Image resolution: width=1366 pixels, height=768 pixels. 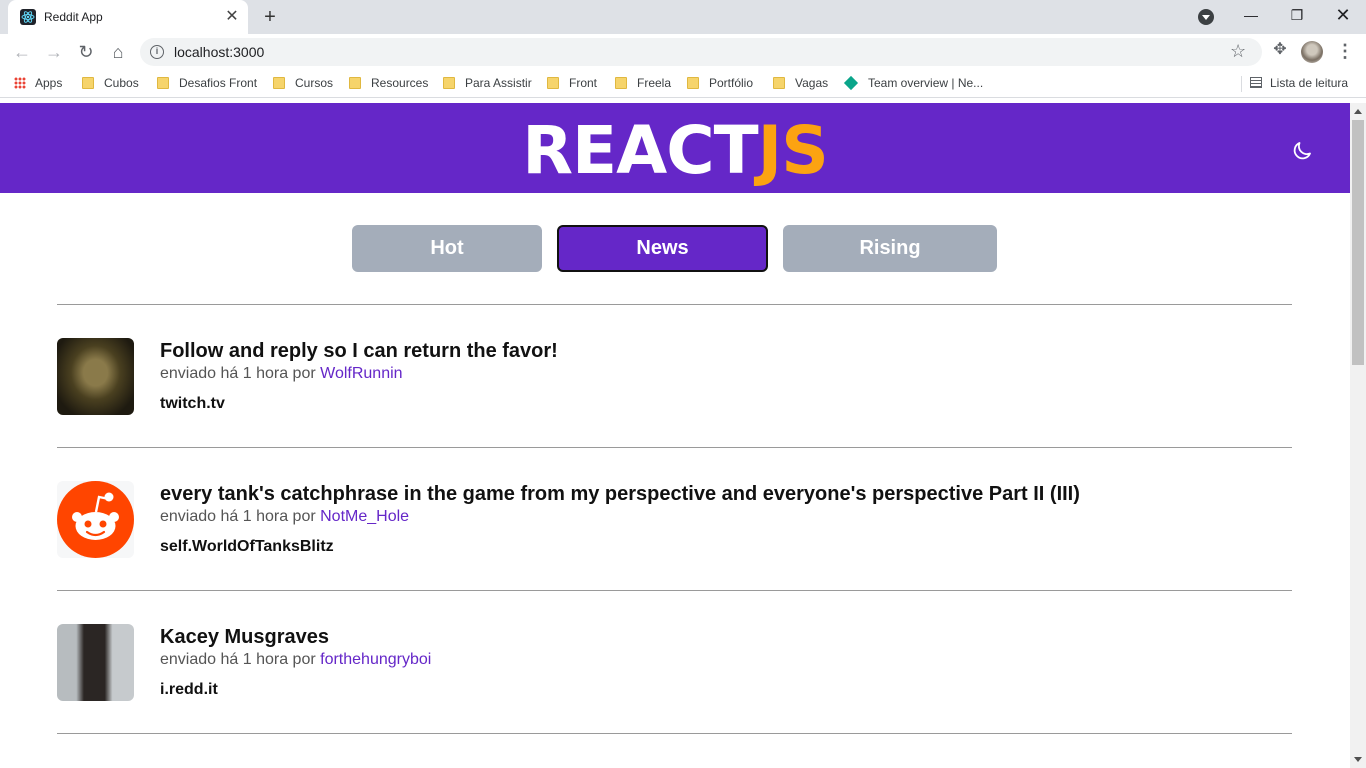 I want to click on tab-search-icon, so click(x=1206, y=17).